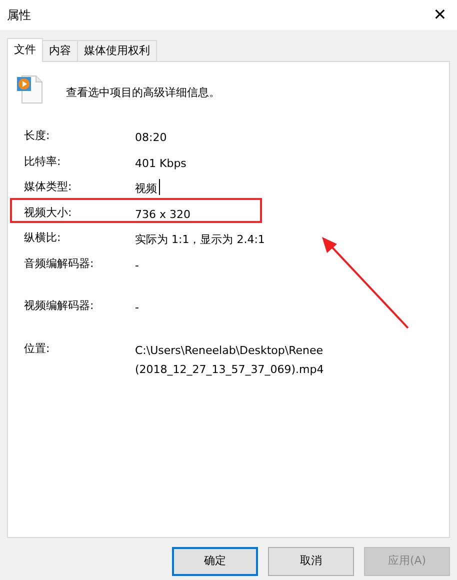 This screenshot has width=457, height=580. What do you see at coordinates (215, 561) in the screenshot?
I see `dialog-button: 确定` at bounding box center [215, 561].